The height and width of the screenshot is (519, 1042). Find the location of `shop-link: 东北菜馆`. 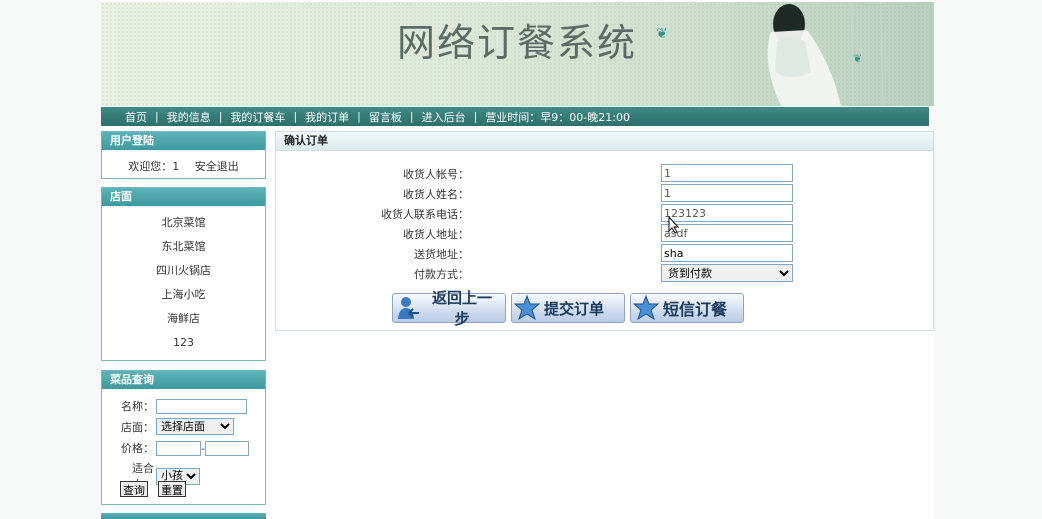

shop-link: 东北菜馆 is located at coordinates (184, 246).